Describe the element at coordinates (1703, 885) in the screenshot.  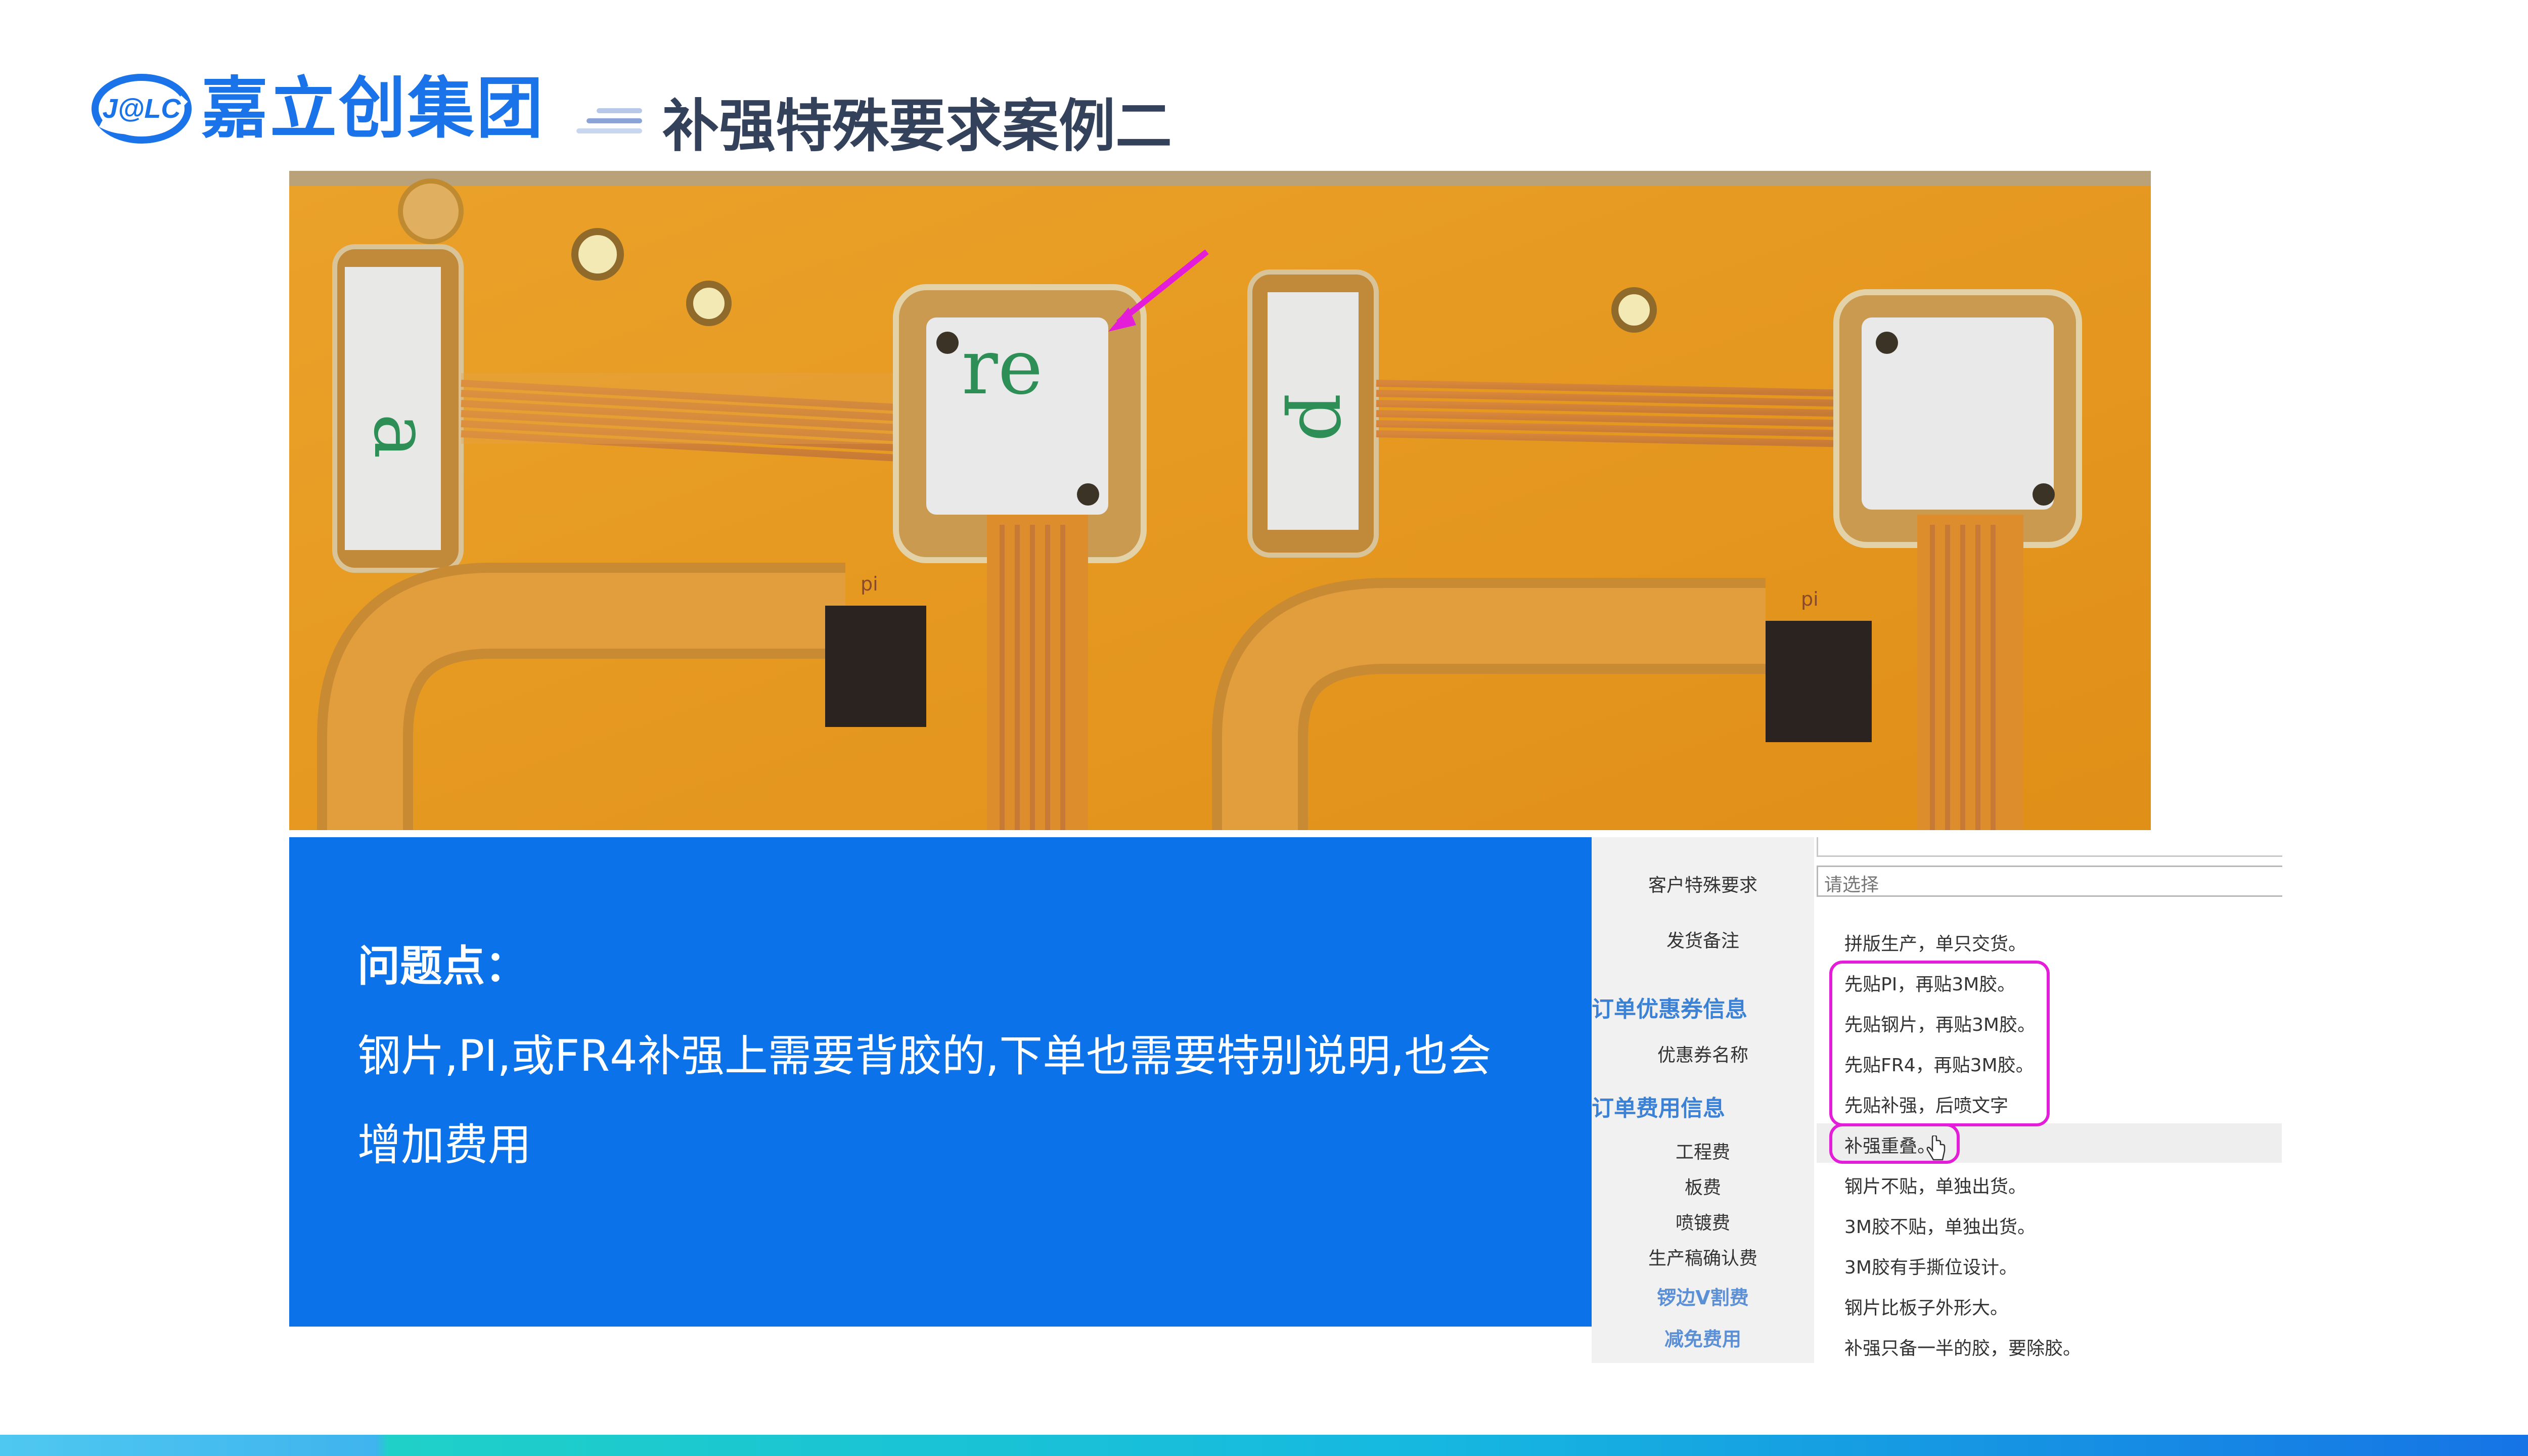
I see `special-requirement-label: 客户特殊要求` at that location.